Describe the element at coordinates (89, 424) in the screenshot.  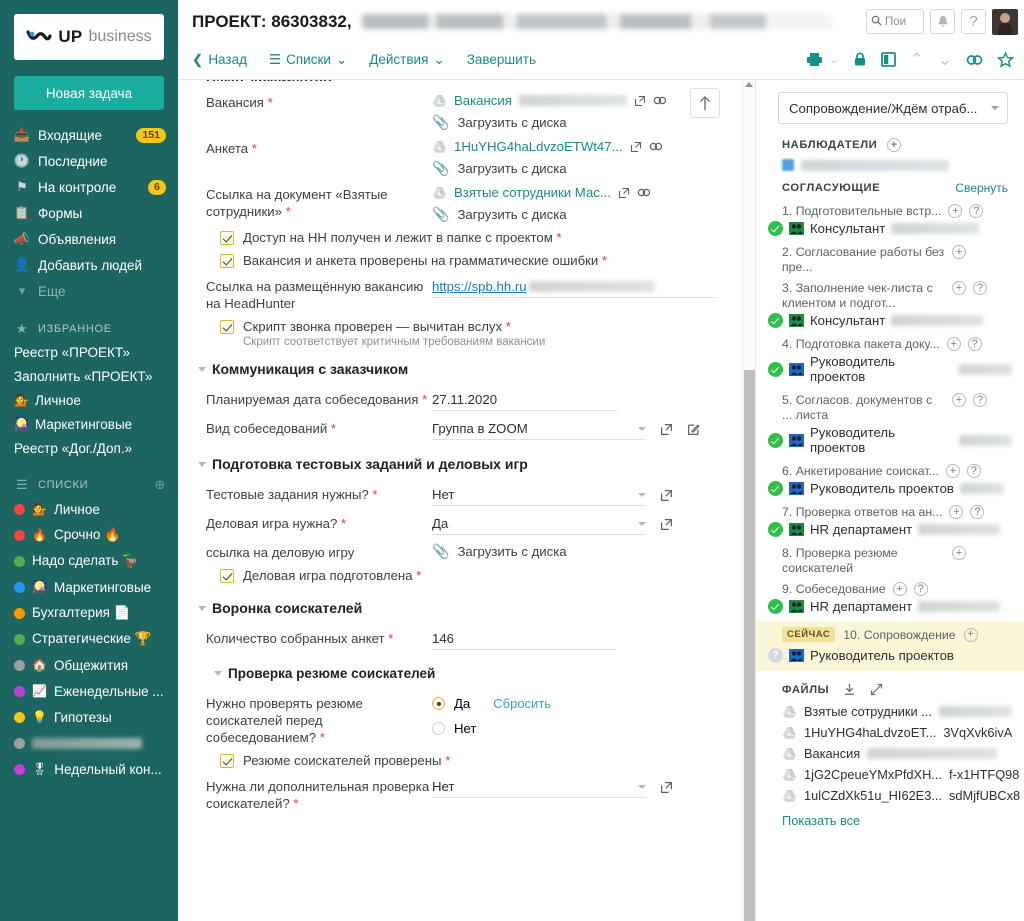
I see `favorite-item-marketing: 🎑 Маркетинговые` at that location.